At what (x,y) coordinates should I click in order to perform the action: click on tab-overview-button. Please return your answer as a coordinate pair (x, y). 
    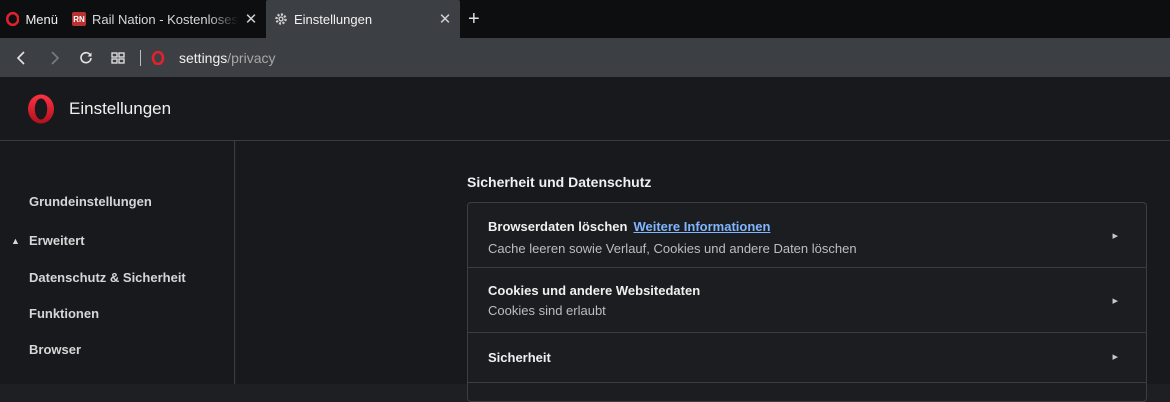
    Looking at the image, I should click on (118, 58).